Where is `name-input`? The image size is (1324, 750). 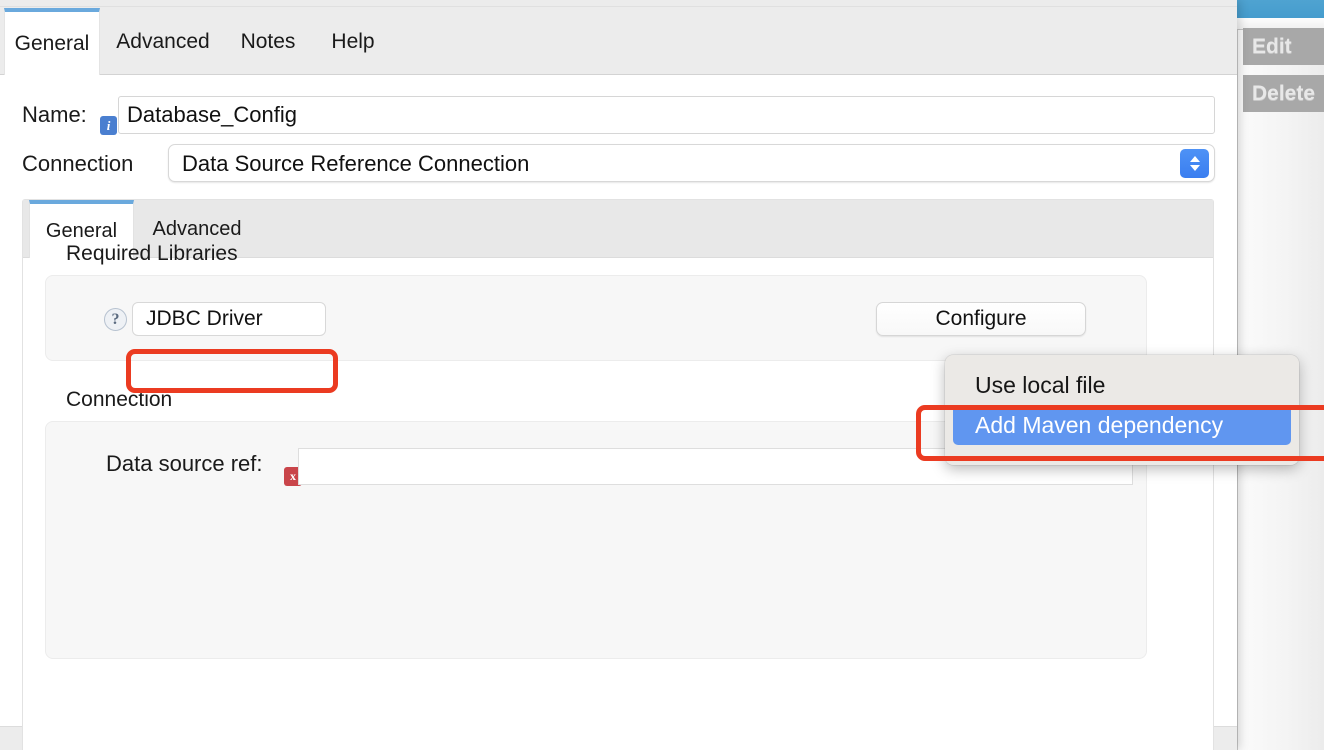 name-input is located at coordinates (666, 115).